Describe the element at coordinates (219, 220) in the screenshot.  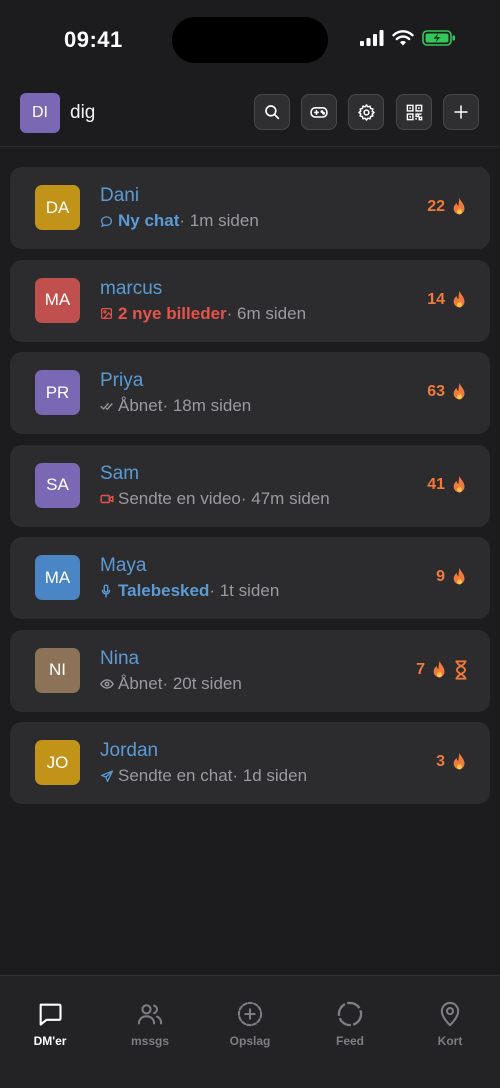
I see `status-time: · 1m siden` at that location.